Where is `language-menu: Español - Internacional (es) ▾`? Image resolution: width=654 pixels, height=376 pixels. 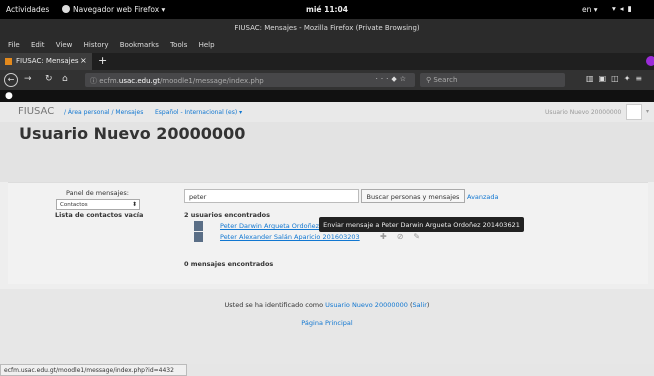
language-menu: Español - Internacional (es) ▾ is located at coordinates (198, 112).